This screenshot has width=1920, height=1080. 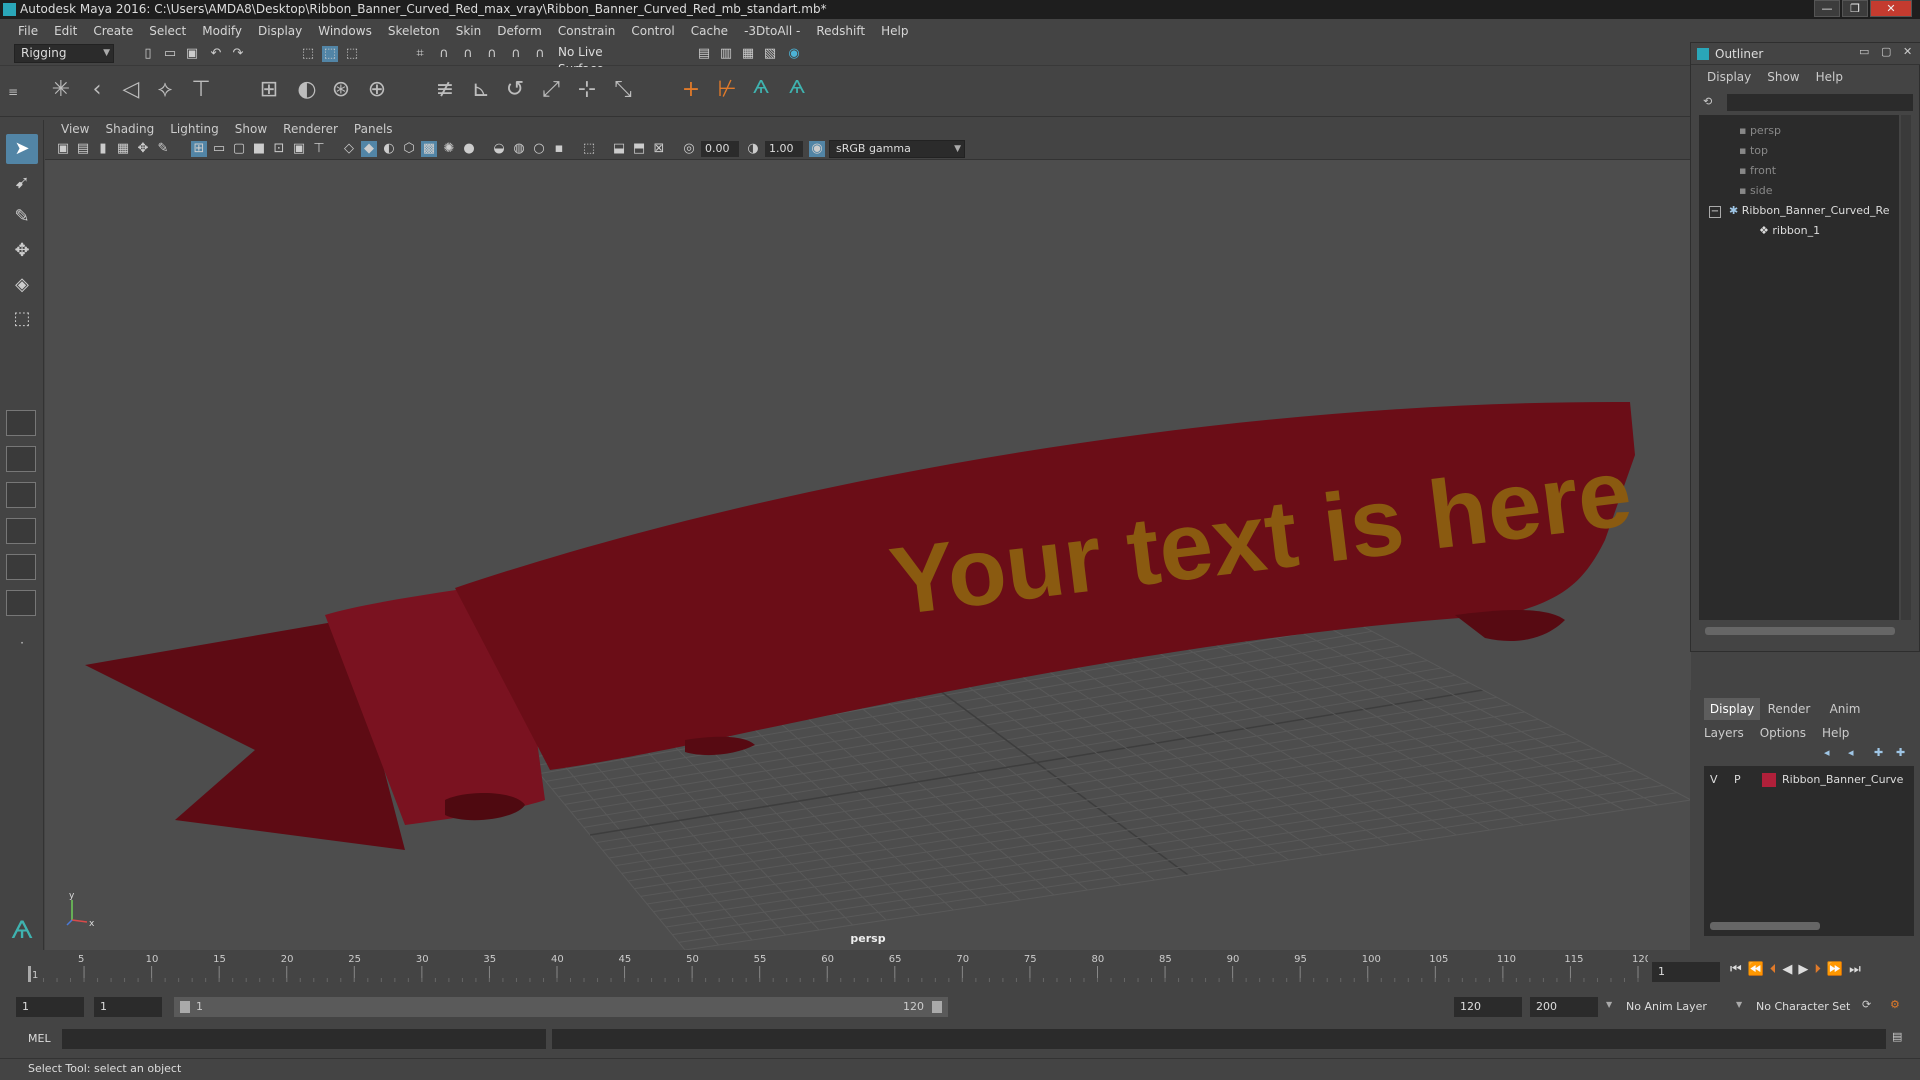 I want to click on move-layer-up-icon: ◂, so click(x=1827, y=752).